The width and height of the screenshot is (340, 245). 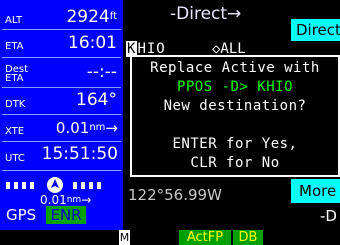 I want to click on xte-arrow-icon: →, so click(x=111, y=128).